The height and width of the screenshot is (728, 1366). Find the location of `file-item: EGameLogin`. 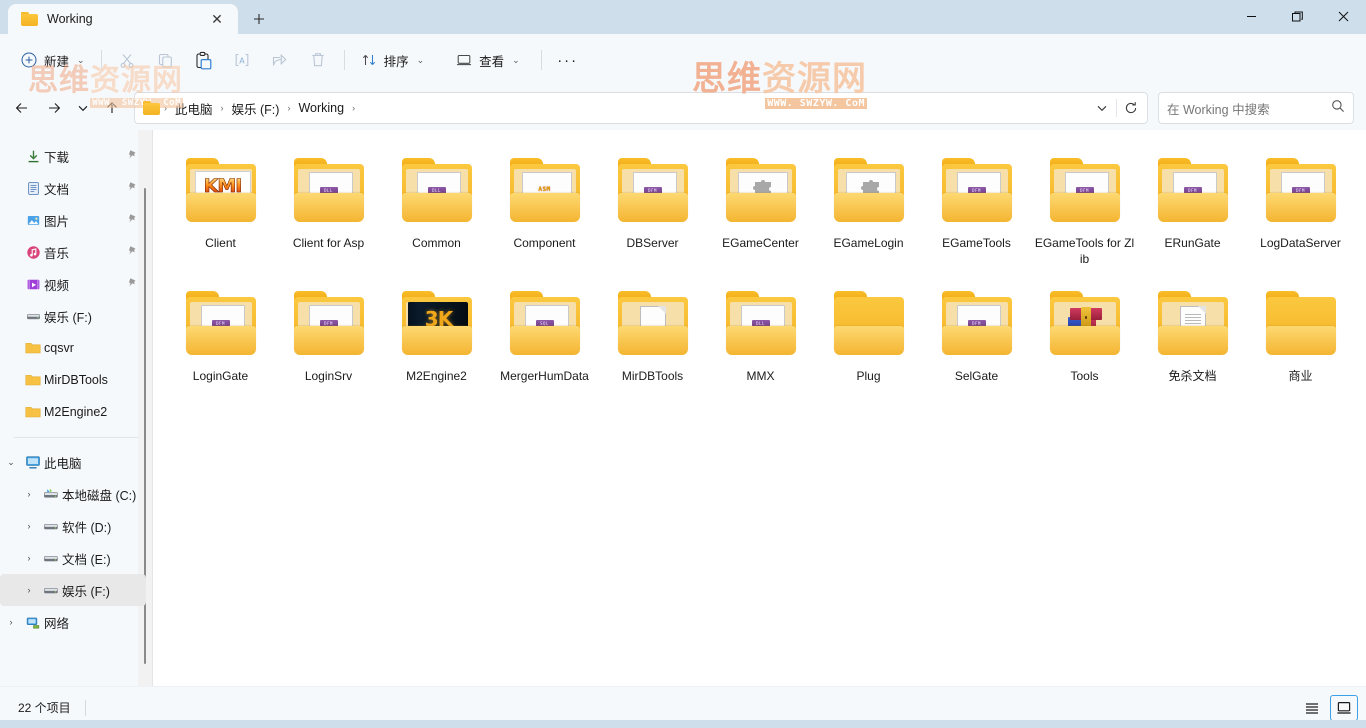

file-item: EGameLogin is located at coordinates (869, 210).